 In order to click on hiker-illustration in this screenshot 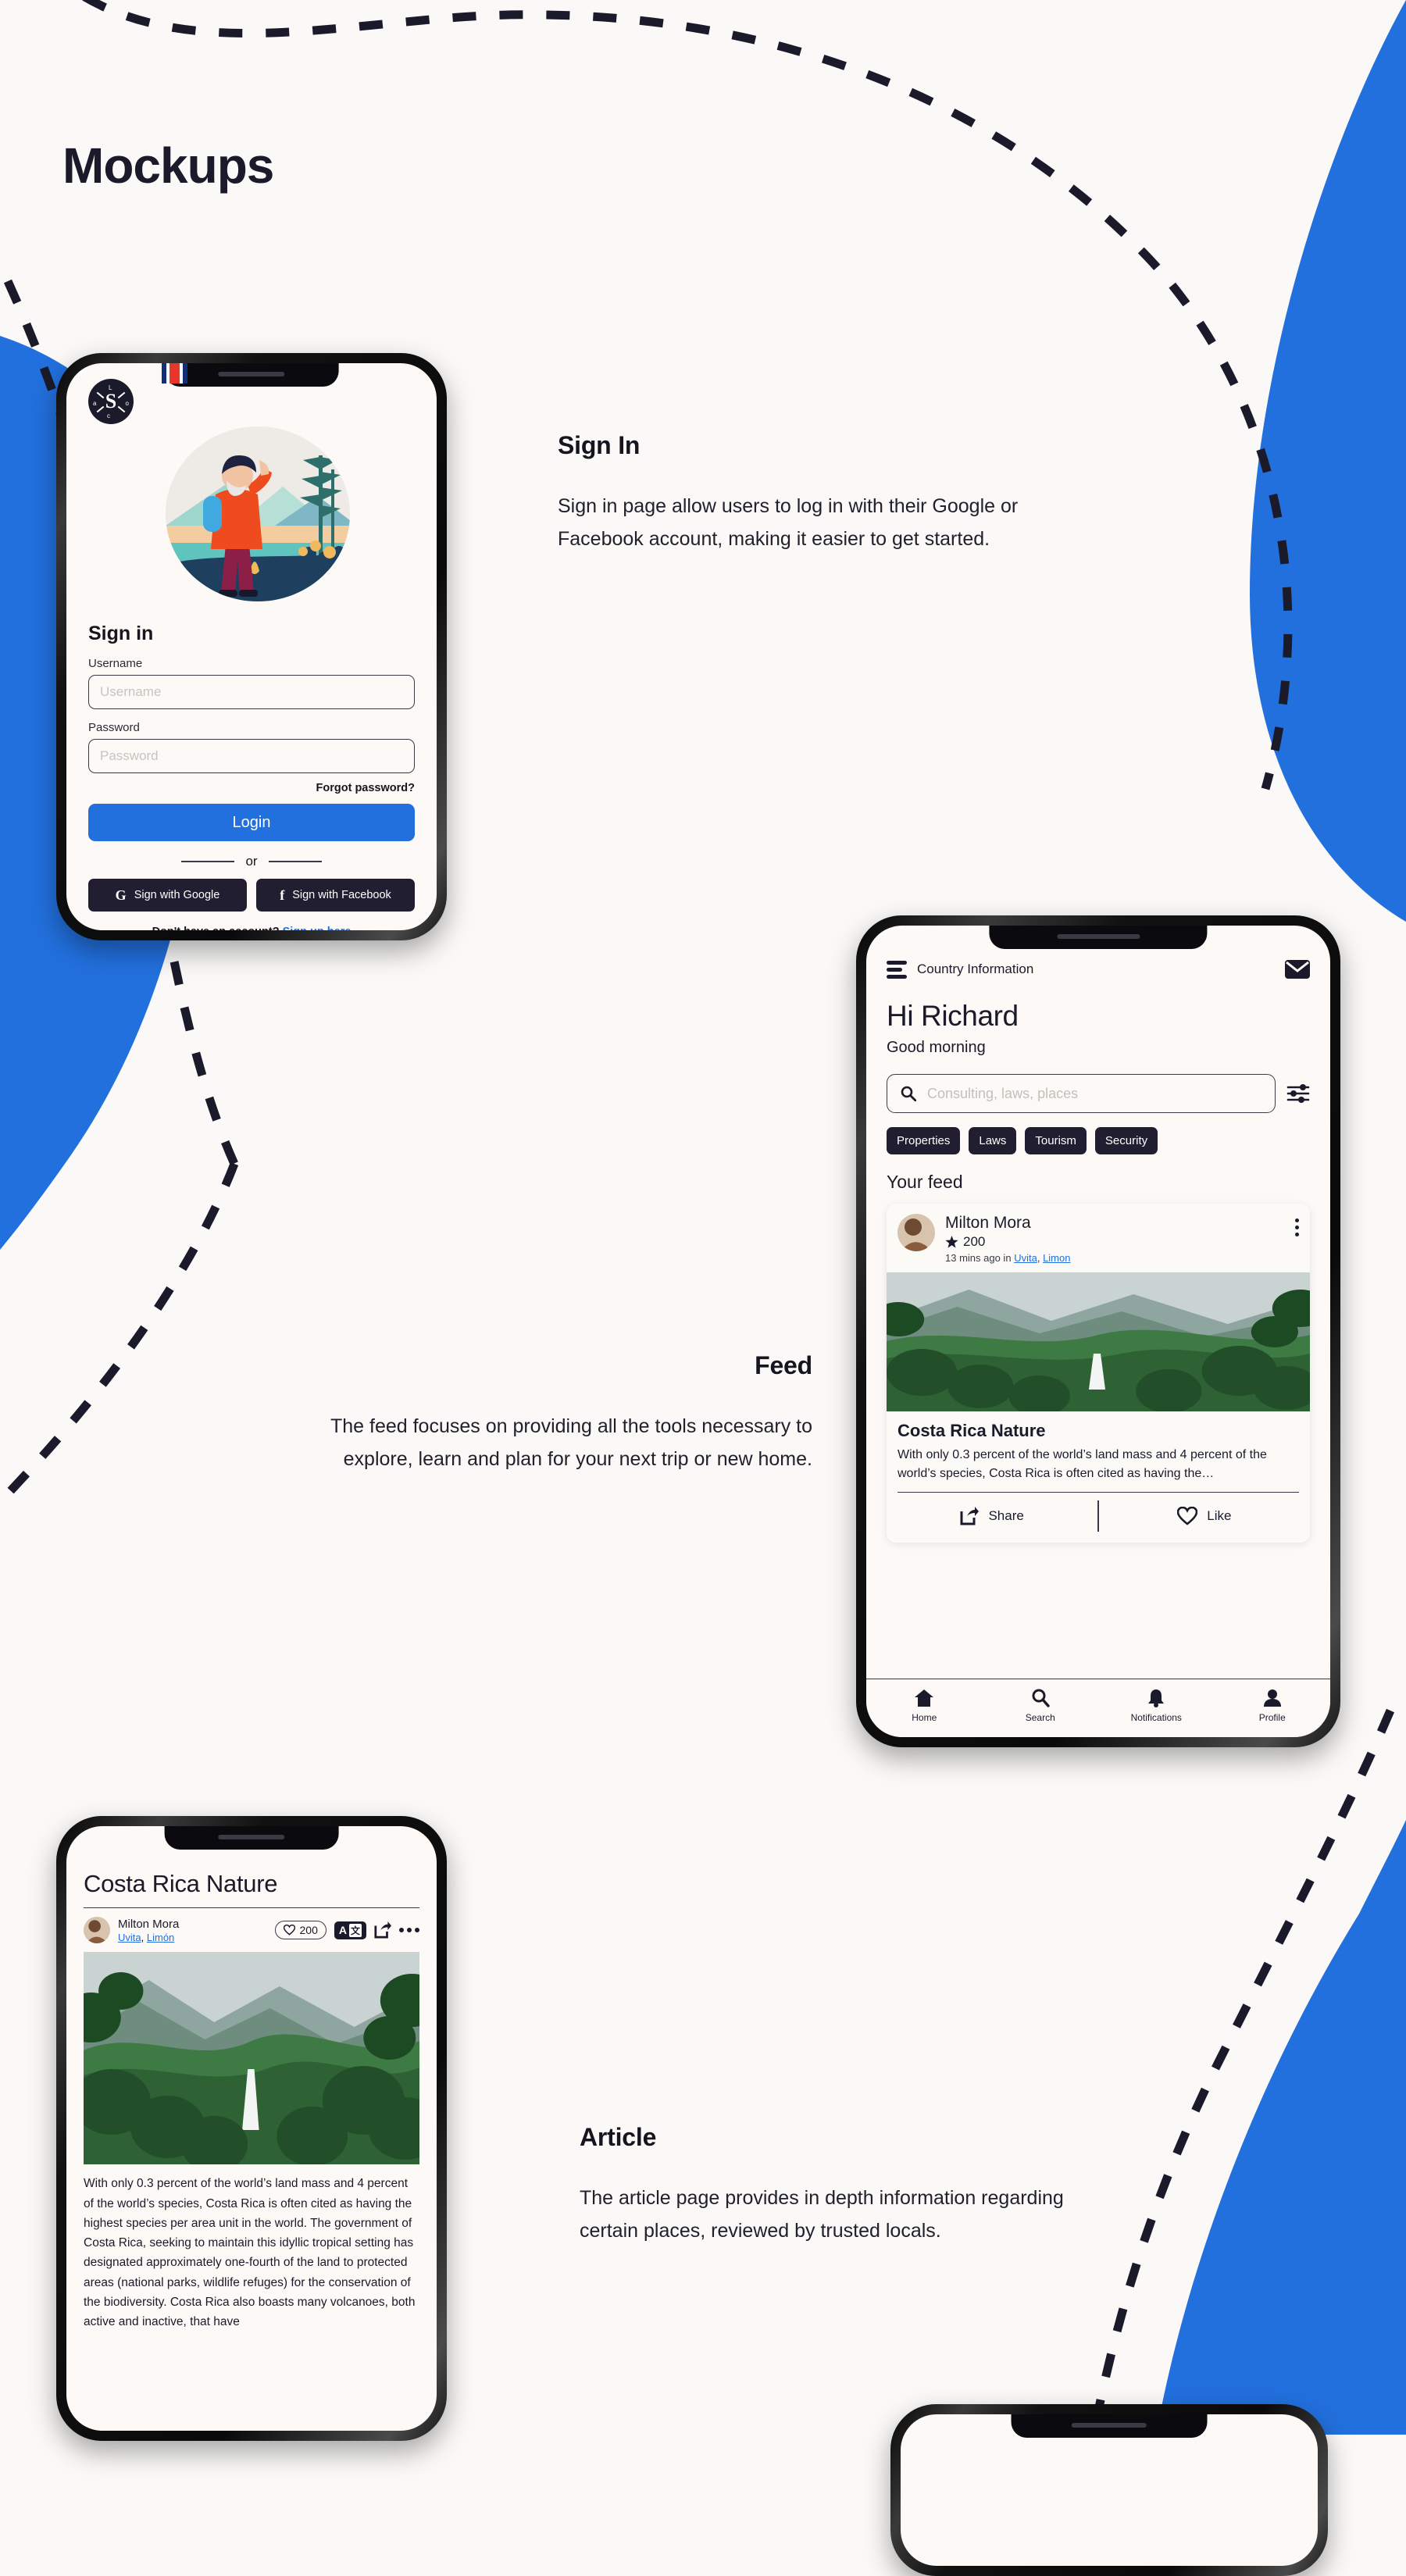, I will do `click(258, 513)`.